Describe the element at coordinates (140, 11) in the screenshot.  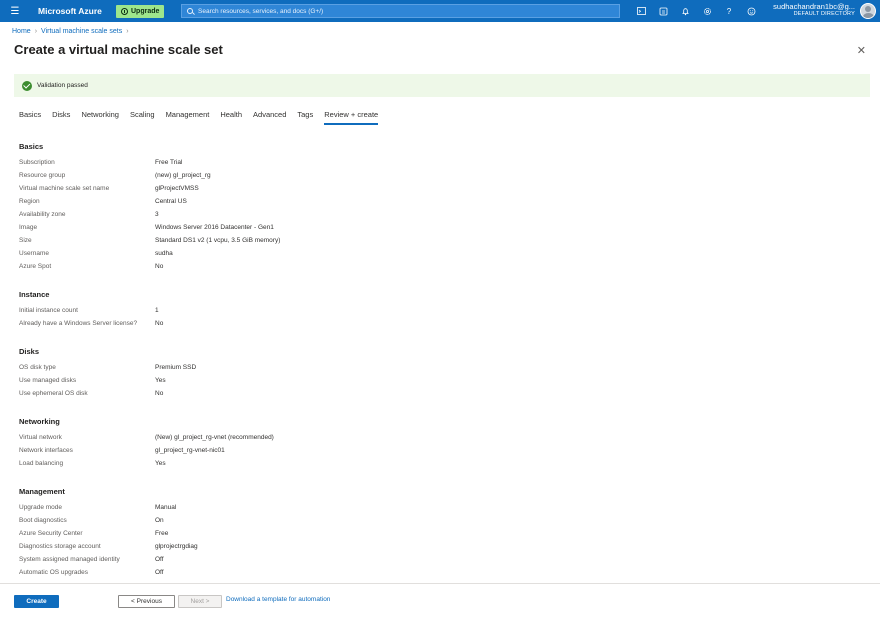
I see `upgrade-button: Upgrade` at that location.